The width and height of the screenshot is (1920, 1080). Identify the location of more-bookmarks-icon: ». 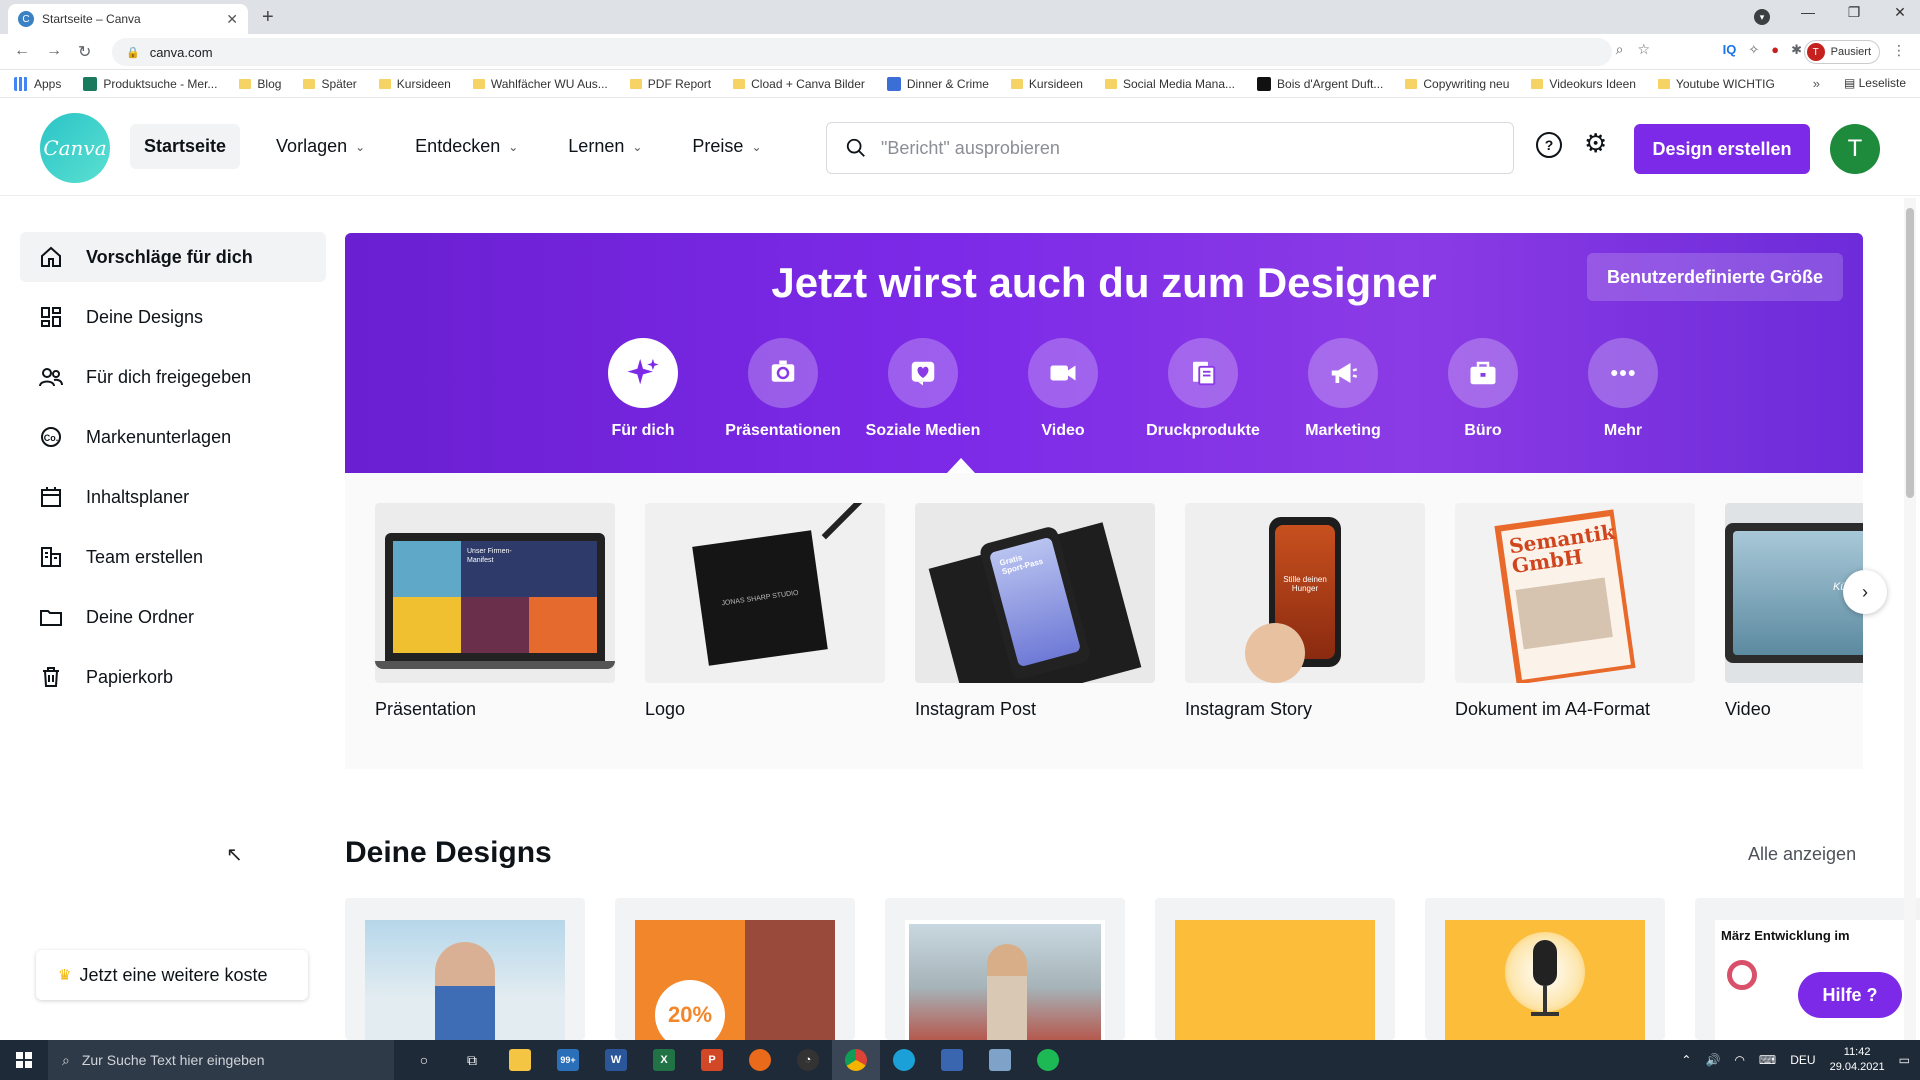
(1816, 83).